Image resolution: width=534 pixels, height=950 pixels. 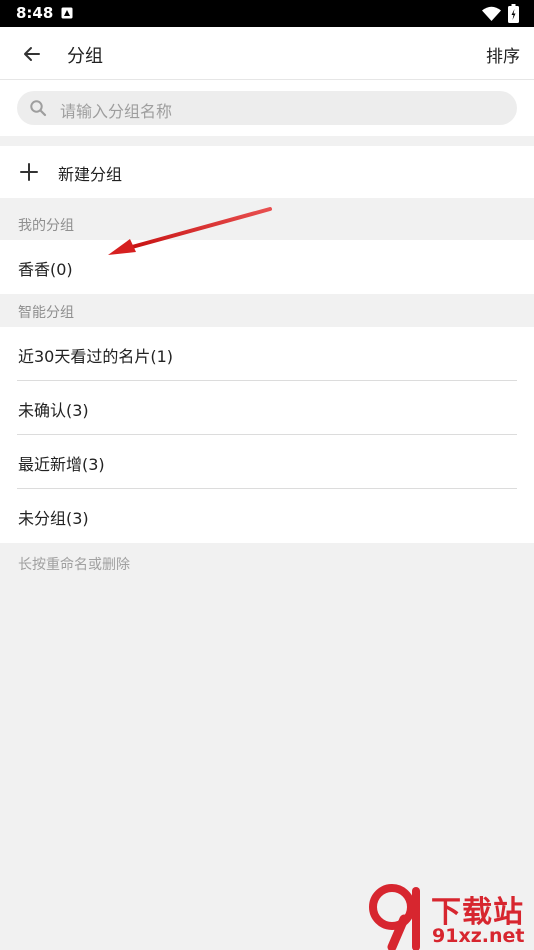 What do you see at coordinates (53, 518) in the screenshot?
I see `list-item-label: 未分组(3)` at bounding box center [53, 518].